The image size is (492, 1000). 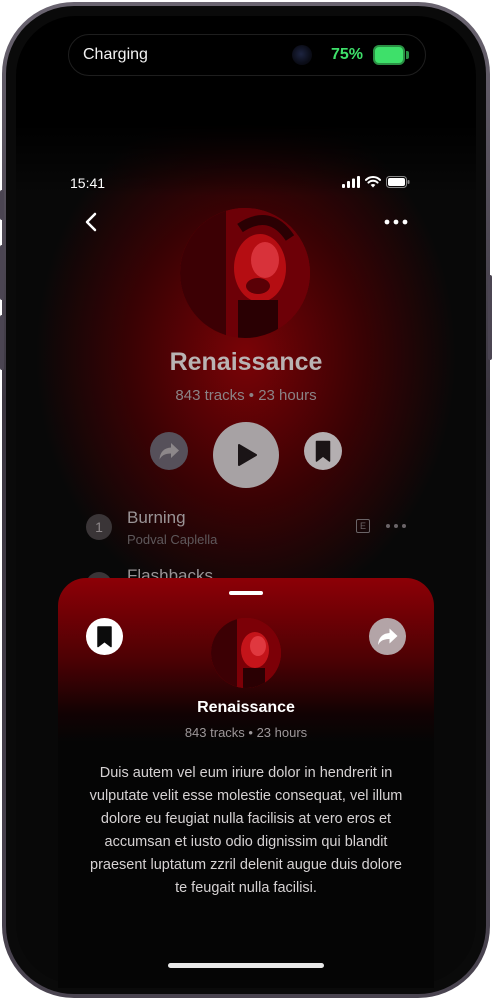 What do you see at coordinates (246, 732) in the screenshot?
I see `sheet-album-meta: 843 tracks • 23 hours` at bounding box center [246, 732].